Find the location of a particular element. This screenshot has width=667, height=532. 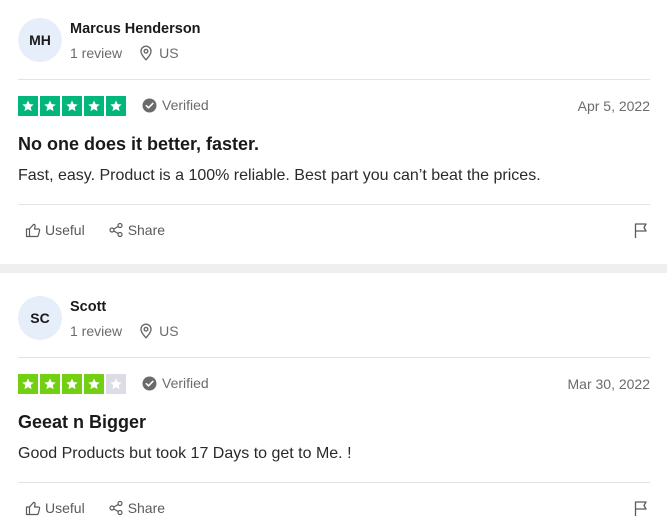

review-title: Geeat n Bigger is located at coordinates (82, 422).